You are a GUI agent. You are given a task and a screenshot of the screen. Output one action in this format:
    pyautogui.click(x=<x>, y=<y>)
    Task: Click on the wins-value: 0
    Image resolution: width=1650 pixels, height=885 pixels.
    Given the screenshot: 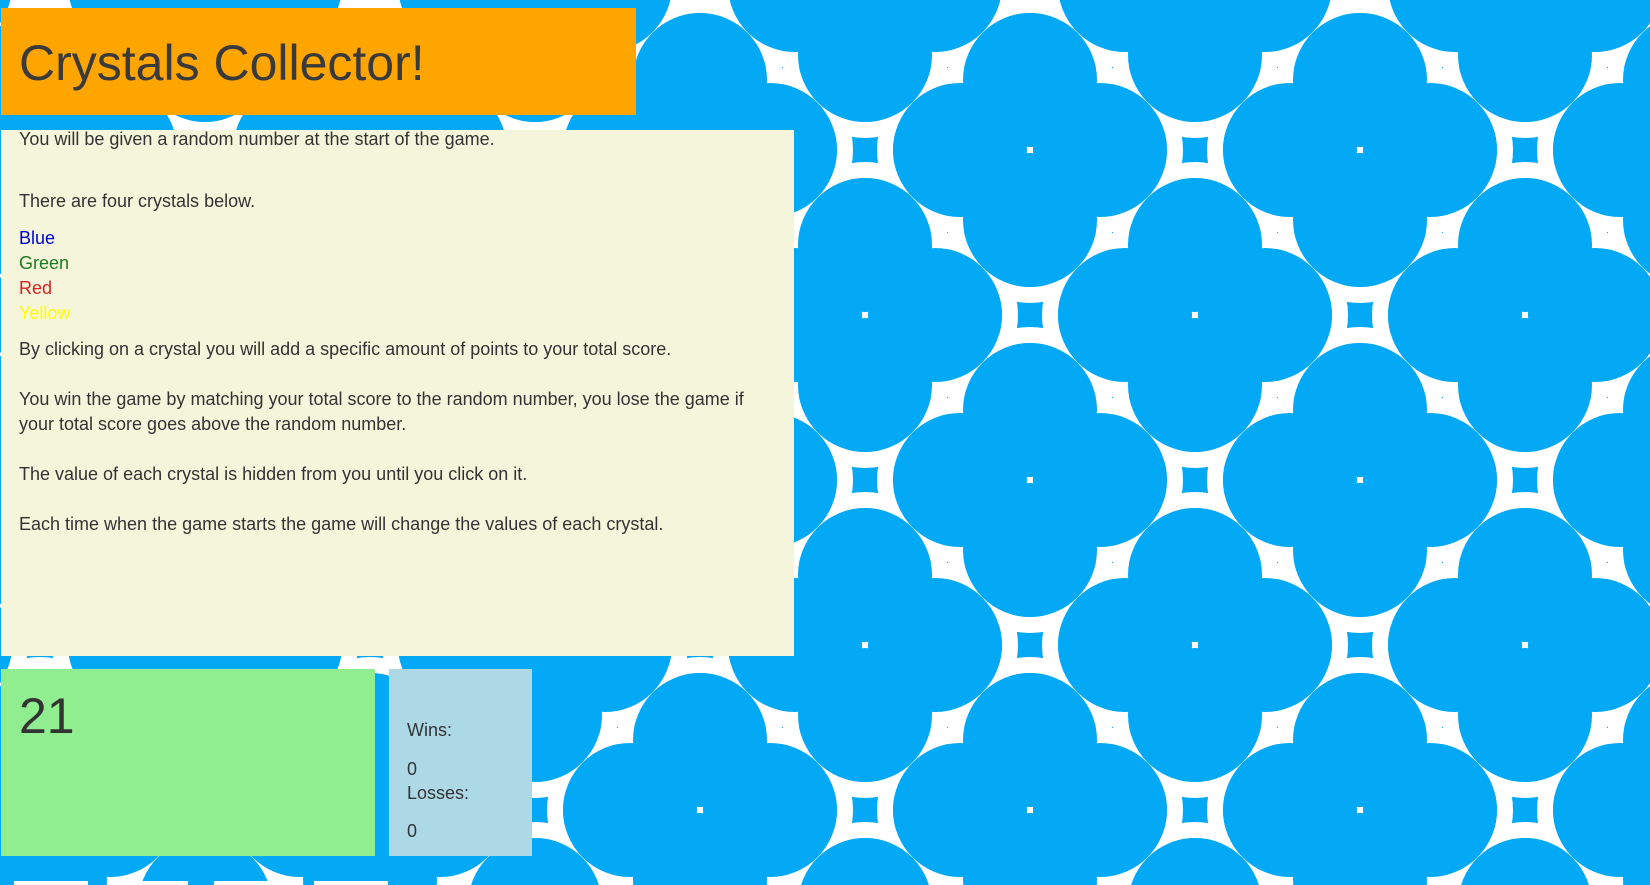 What is the action you would take?
    pyautogui.click(x=412, y=769)
    